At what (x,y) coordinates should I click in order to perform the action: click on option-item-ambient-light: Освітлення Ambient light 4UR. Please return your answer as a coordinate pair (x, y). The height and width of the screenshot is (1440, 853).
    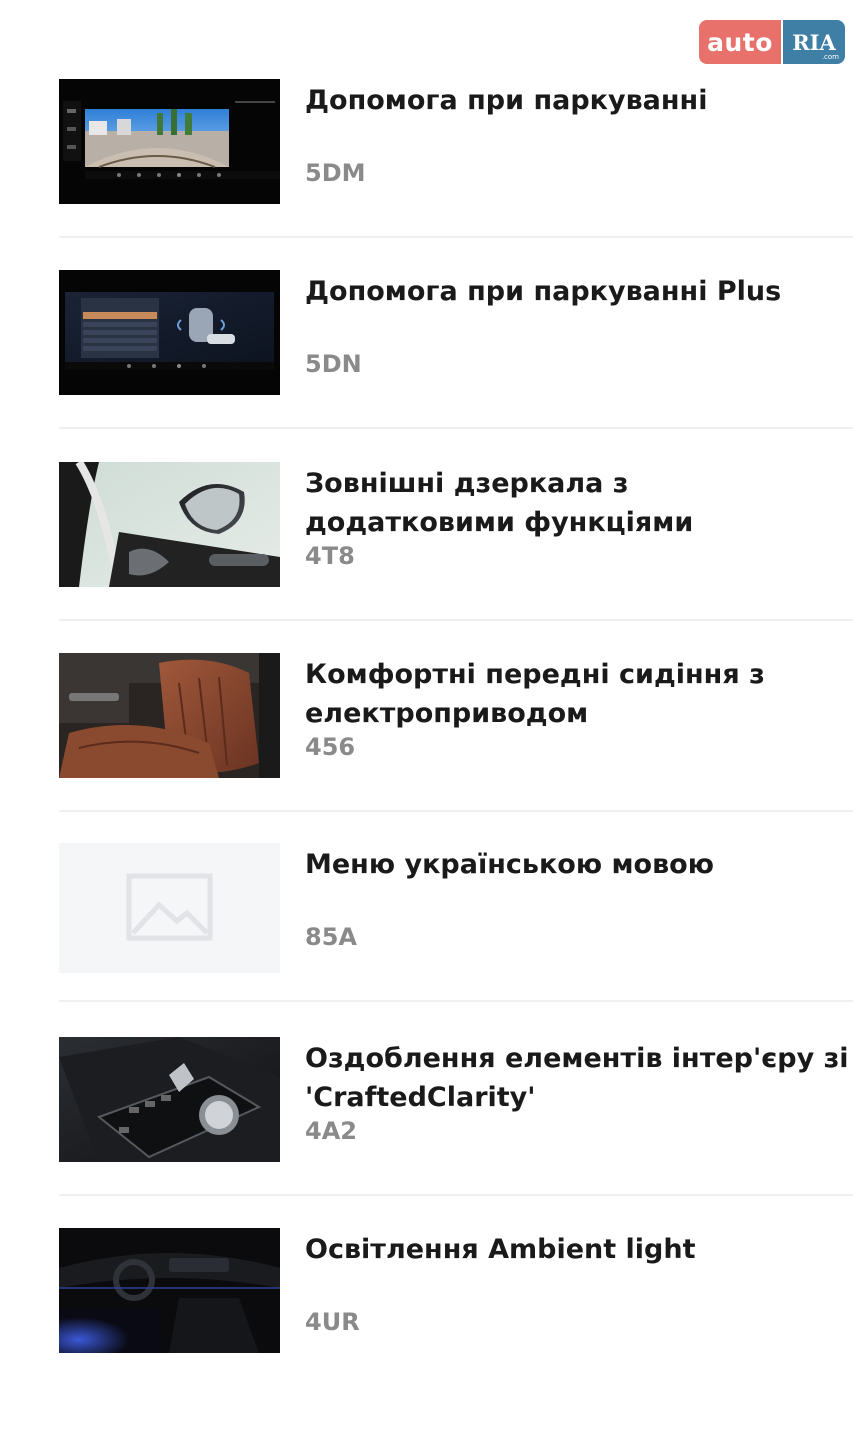
    Looking at the image, I should click on (456, 1290).